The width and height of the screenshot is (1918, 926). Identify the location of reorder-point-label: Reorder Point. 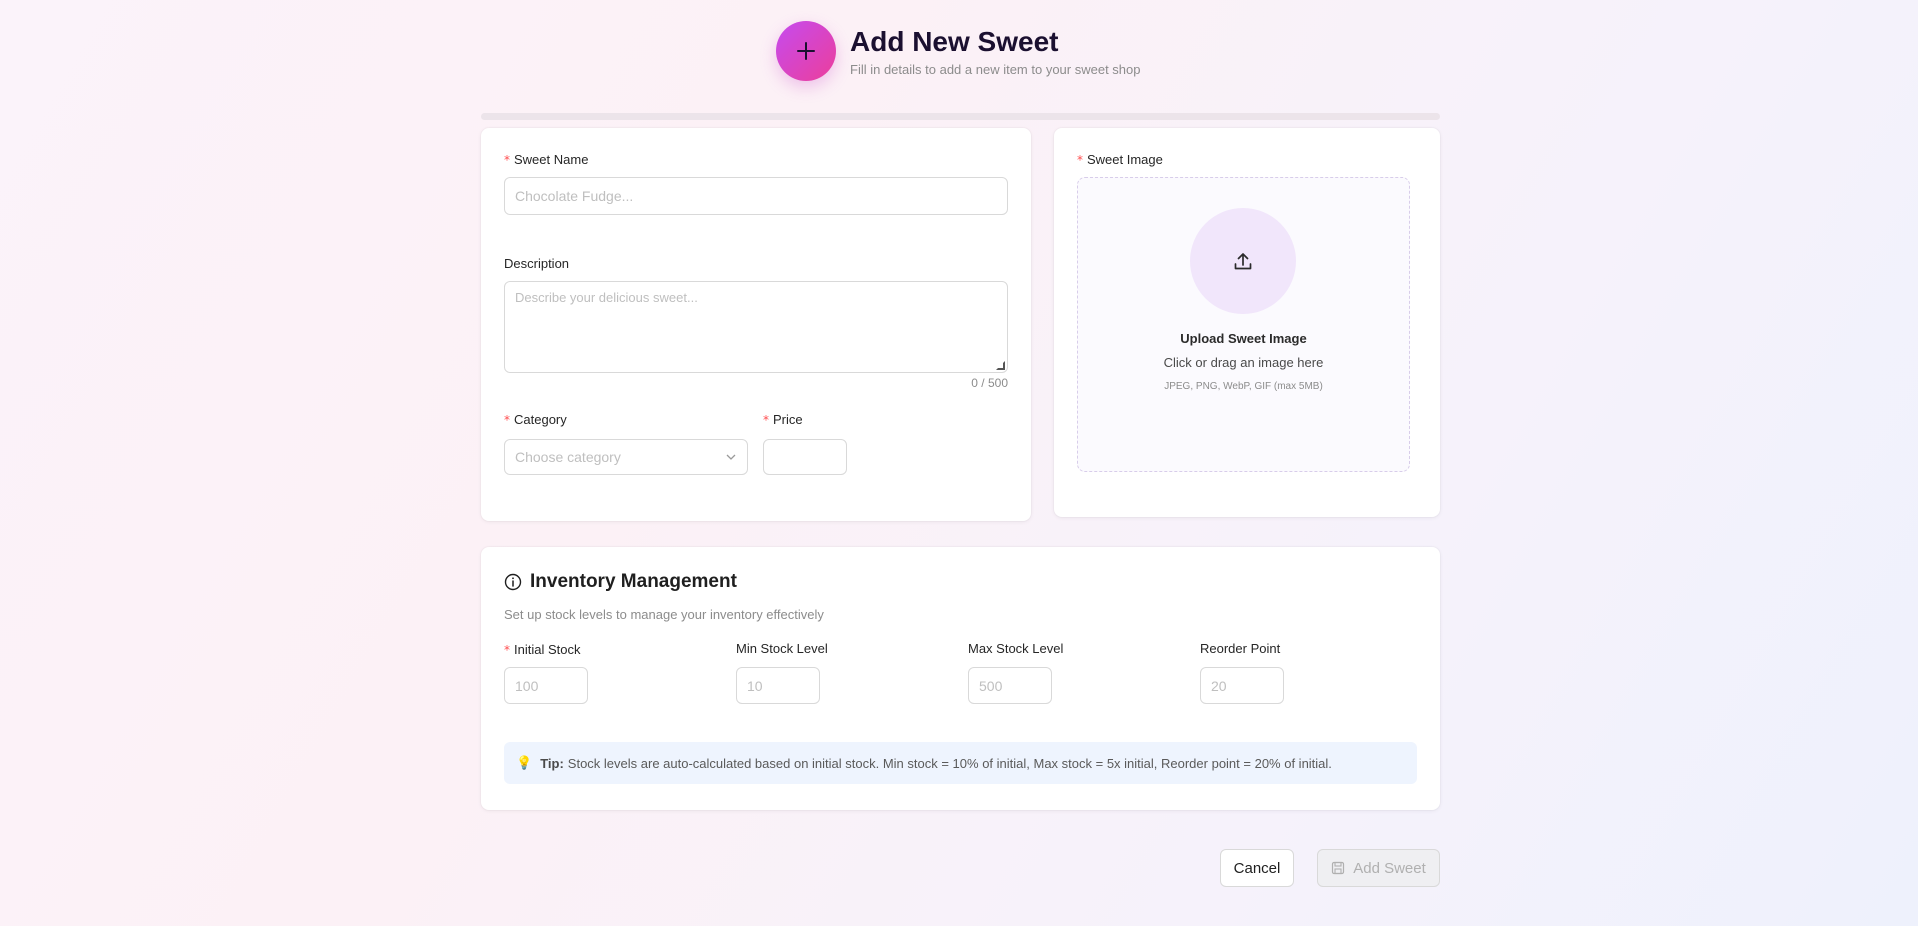
(1240, 648).